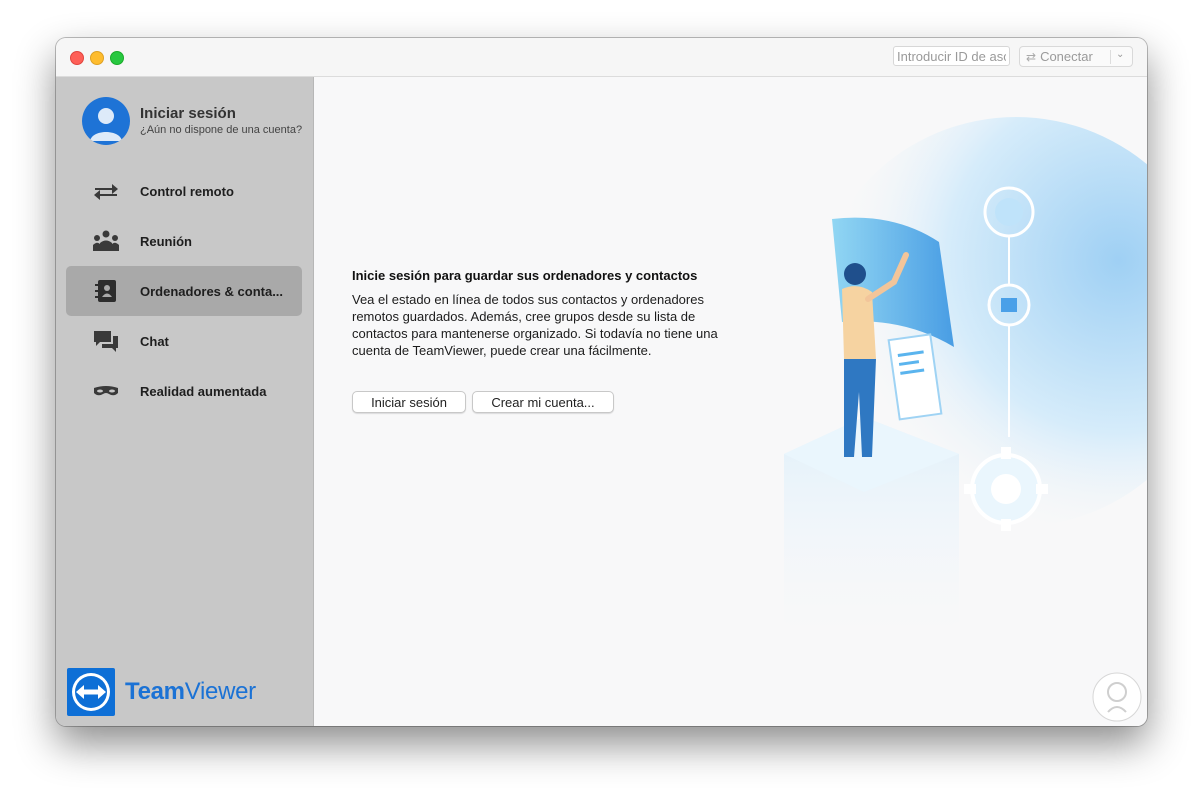 The height and width of the screenshot is (801, 1203). I want to click on arrows-icon: ⇄, so click(1031, 56).